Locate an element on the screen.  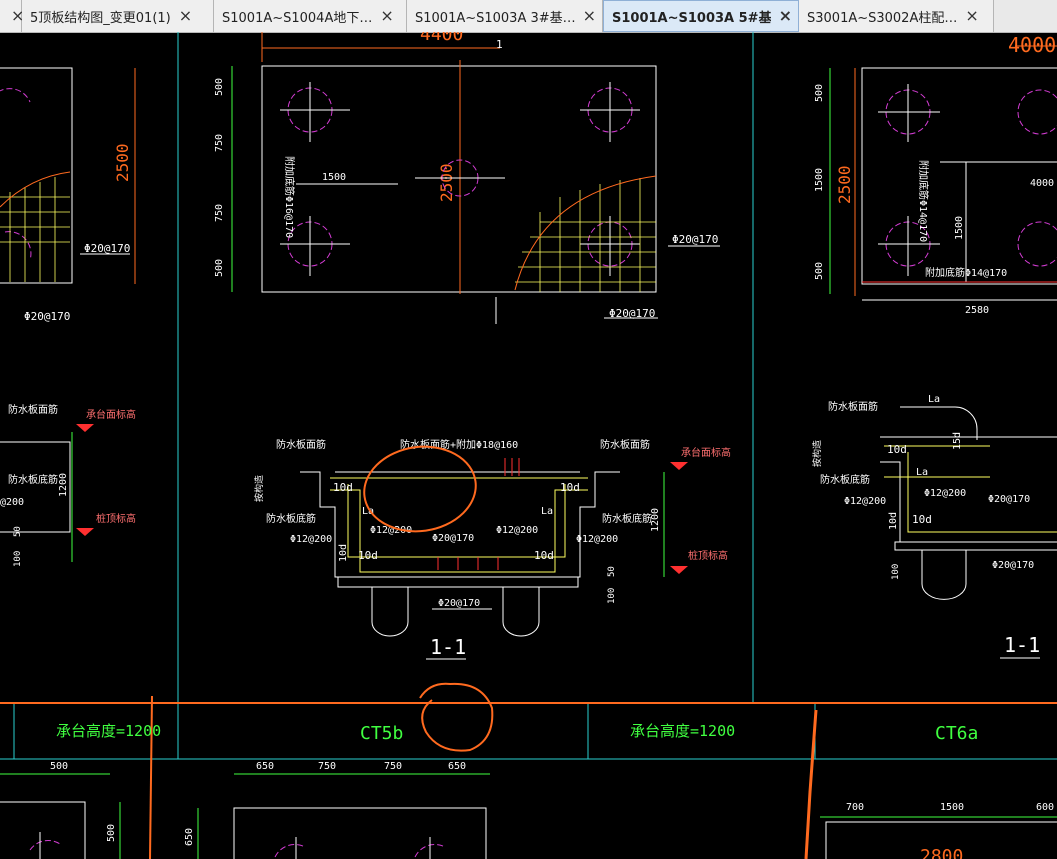
left-rebar-200: @200 is located at coordinates (12, 502).